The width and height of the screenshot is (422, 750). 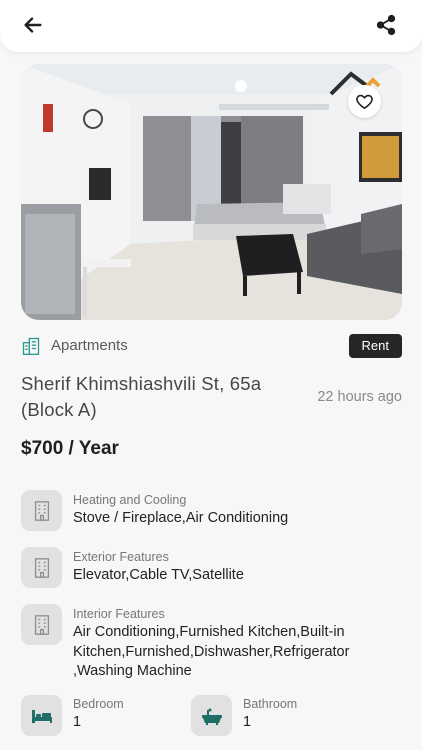 What do you see at coordinates (211, 346) in the screenshot?
I see `category-row: Apartments Rent` at bounding box center [211, 346].